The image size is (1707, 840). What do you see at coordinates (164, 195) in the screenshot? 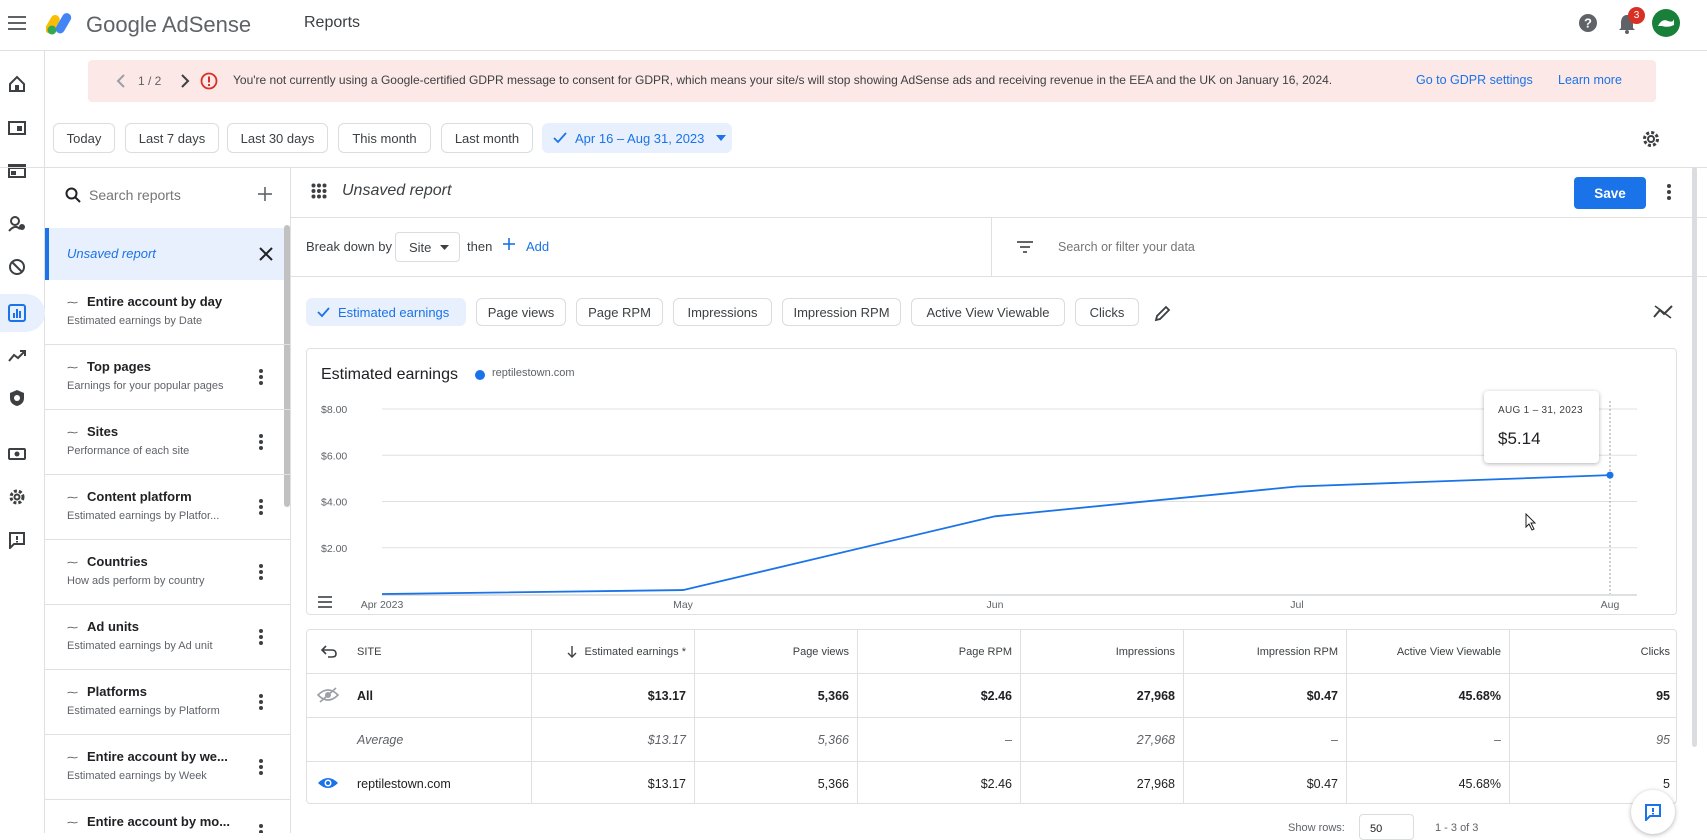
I see `search-reports-input` at bounding box center [164, 195].